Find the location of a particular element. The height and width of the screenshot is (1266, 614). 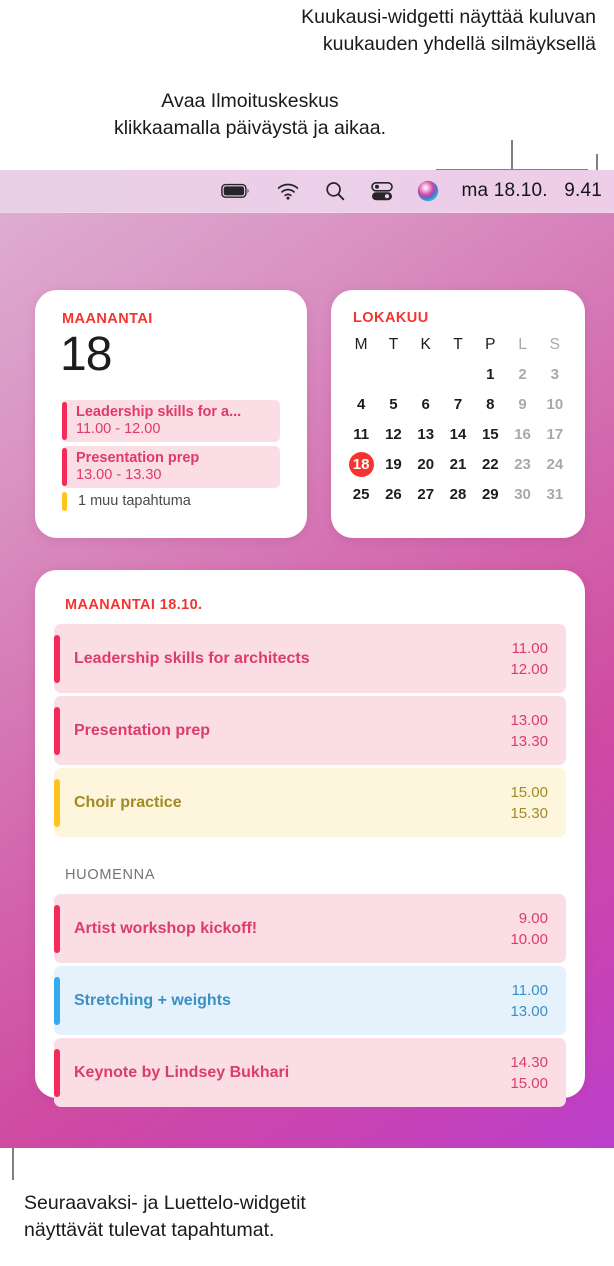

month-day-cell: 21 is located at coordinates (458, 464).